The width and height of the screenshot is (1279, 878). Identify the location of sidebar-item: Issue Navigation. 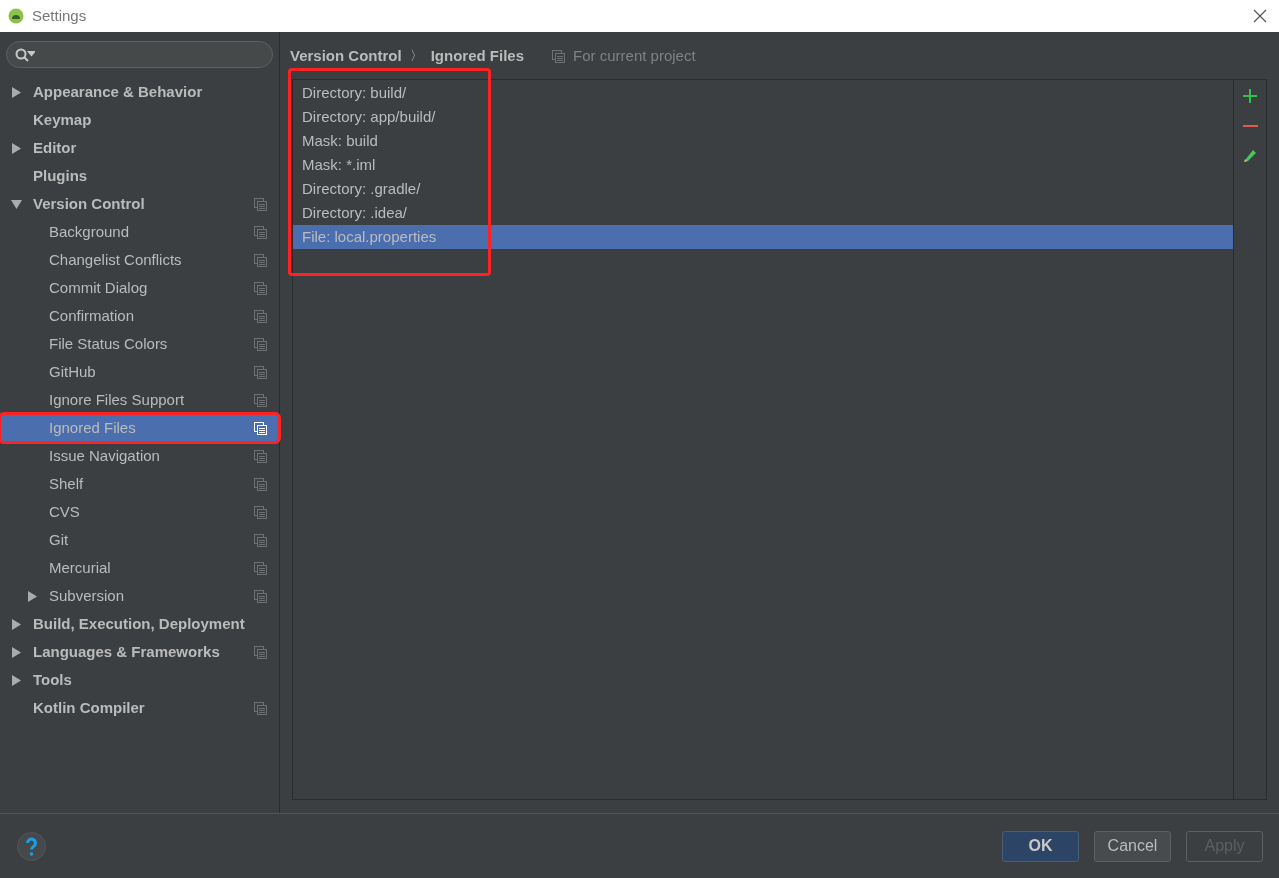
(139, 456).